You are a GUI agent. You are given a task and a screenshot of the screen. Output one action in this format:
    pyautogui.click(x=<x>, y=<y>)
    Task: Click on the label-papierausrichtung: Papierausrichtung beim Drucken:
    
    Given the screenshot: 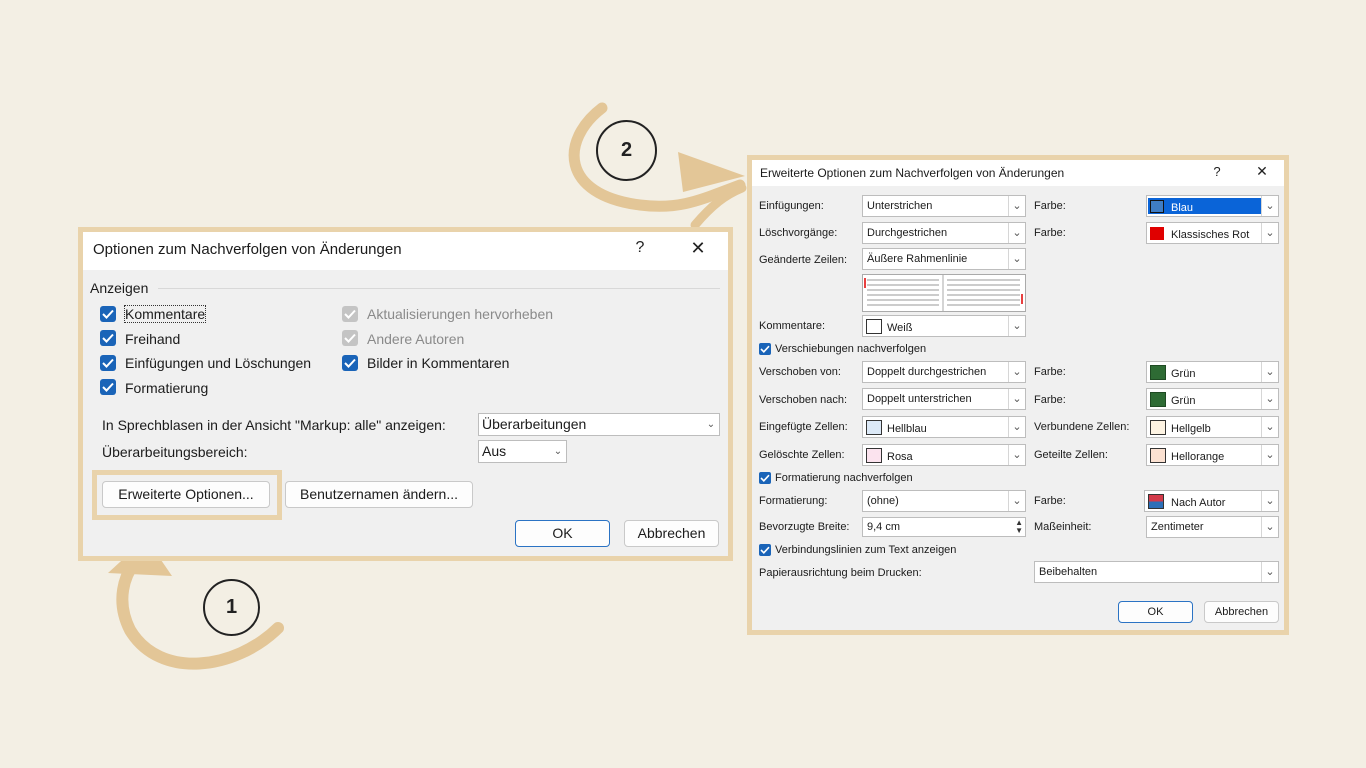 What is the action you would take?
    pyautogui.click(x=840, y=573)
    